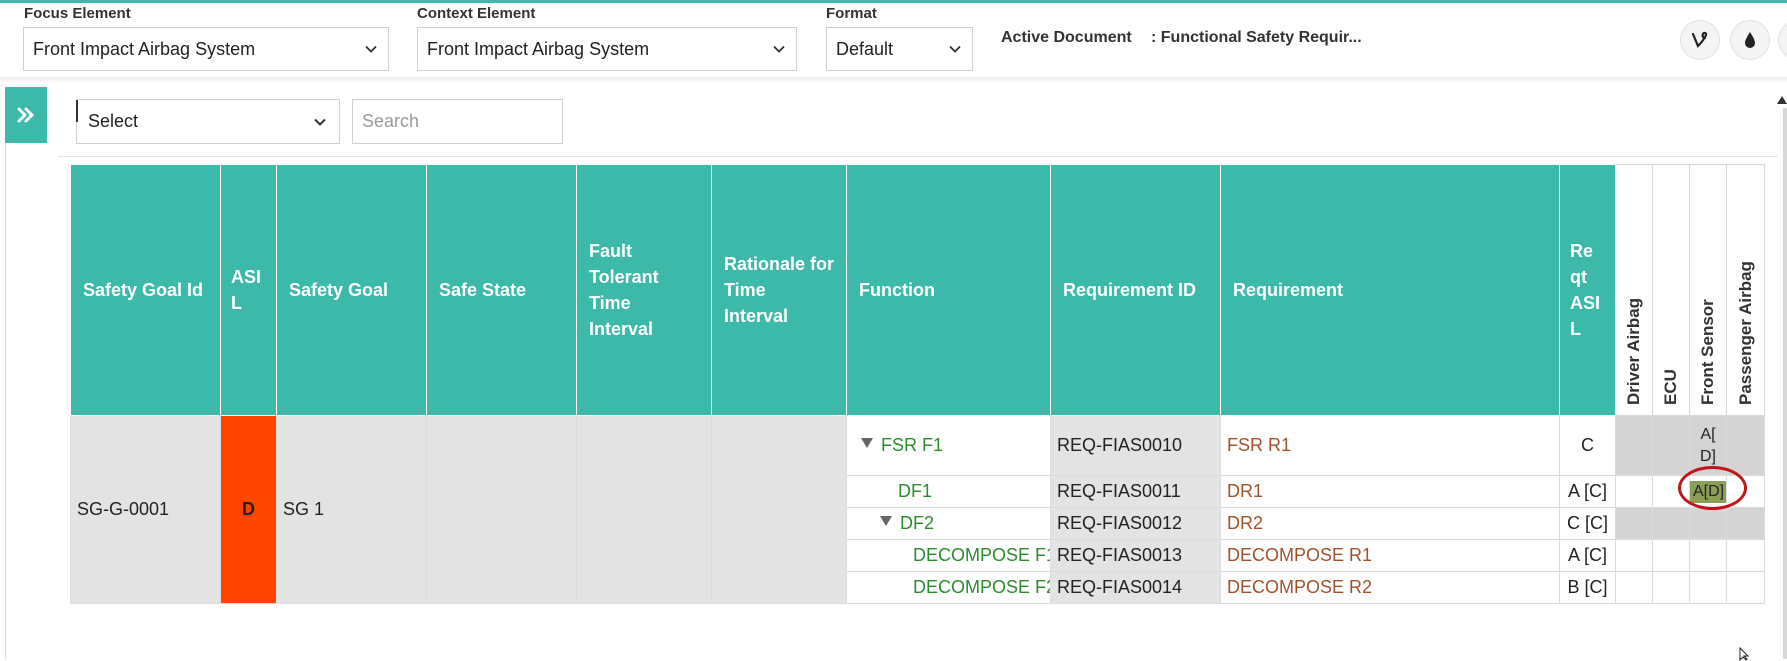 The image size is (1787, 661). Describe the element at coordinates (1708, 290) in the screenshot. I see `col-front-sensor: Front Sensor` at that location.